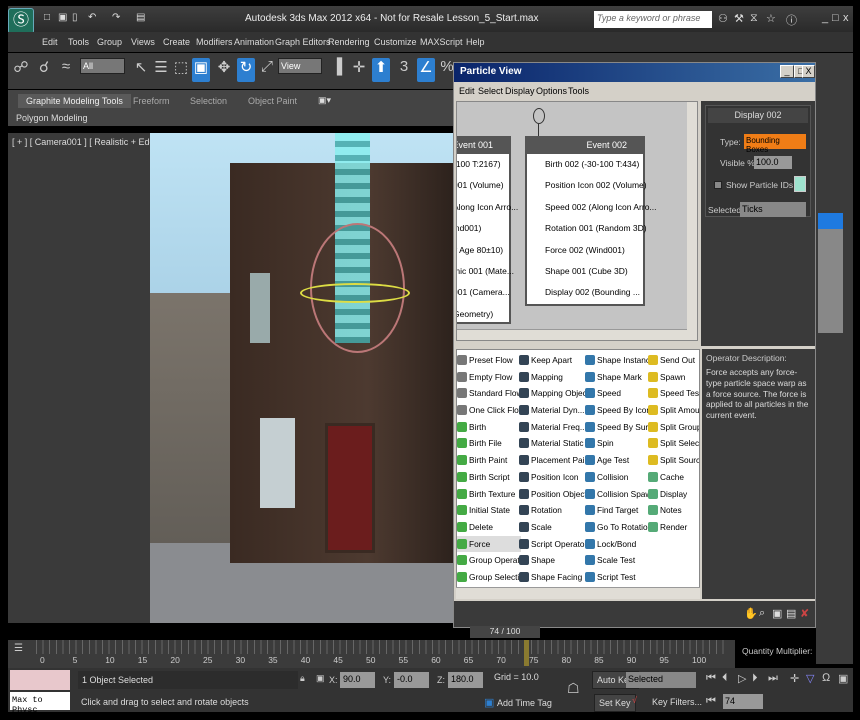 The width and height of the screenshot is (860, 720). What do you see at coordinates (617, 443) in the screenshot?
I see `depot-item: Spin` at bounding box center [617, 443].